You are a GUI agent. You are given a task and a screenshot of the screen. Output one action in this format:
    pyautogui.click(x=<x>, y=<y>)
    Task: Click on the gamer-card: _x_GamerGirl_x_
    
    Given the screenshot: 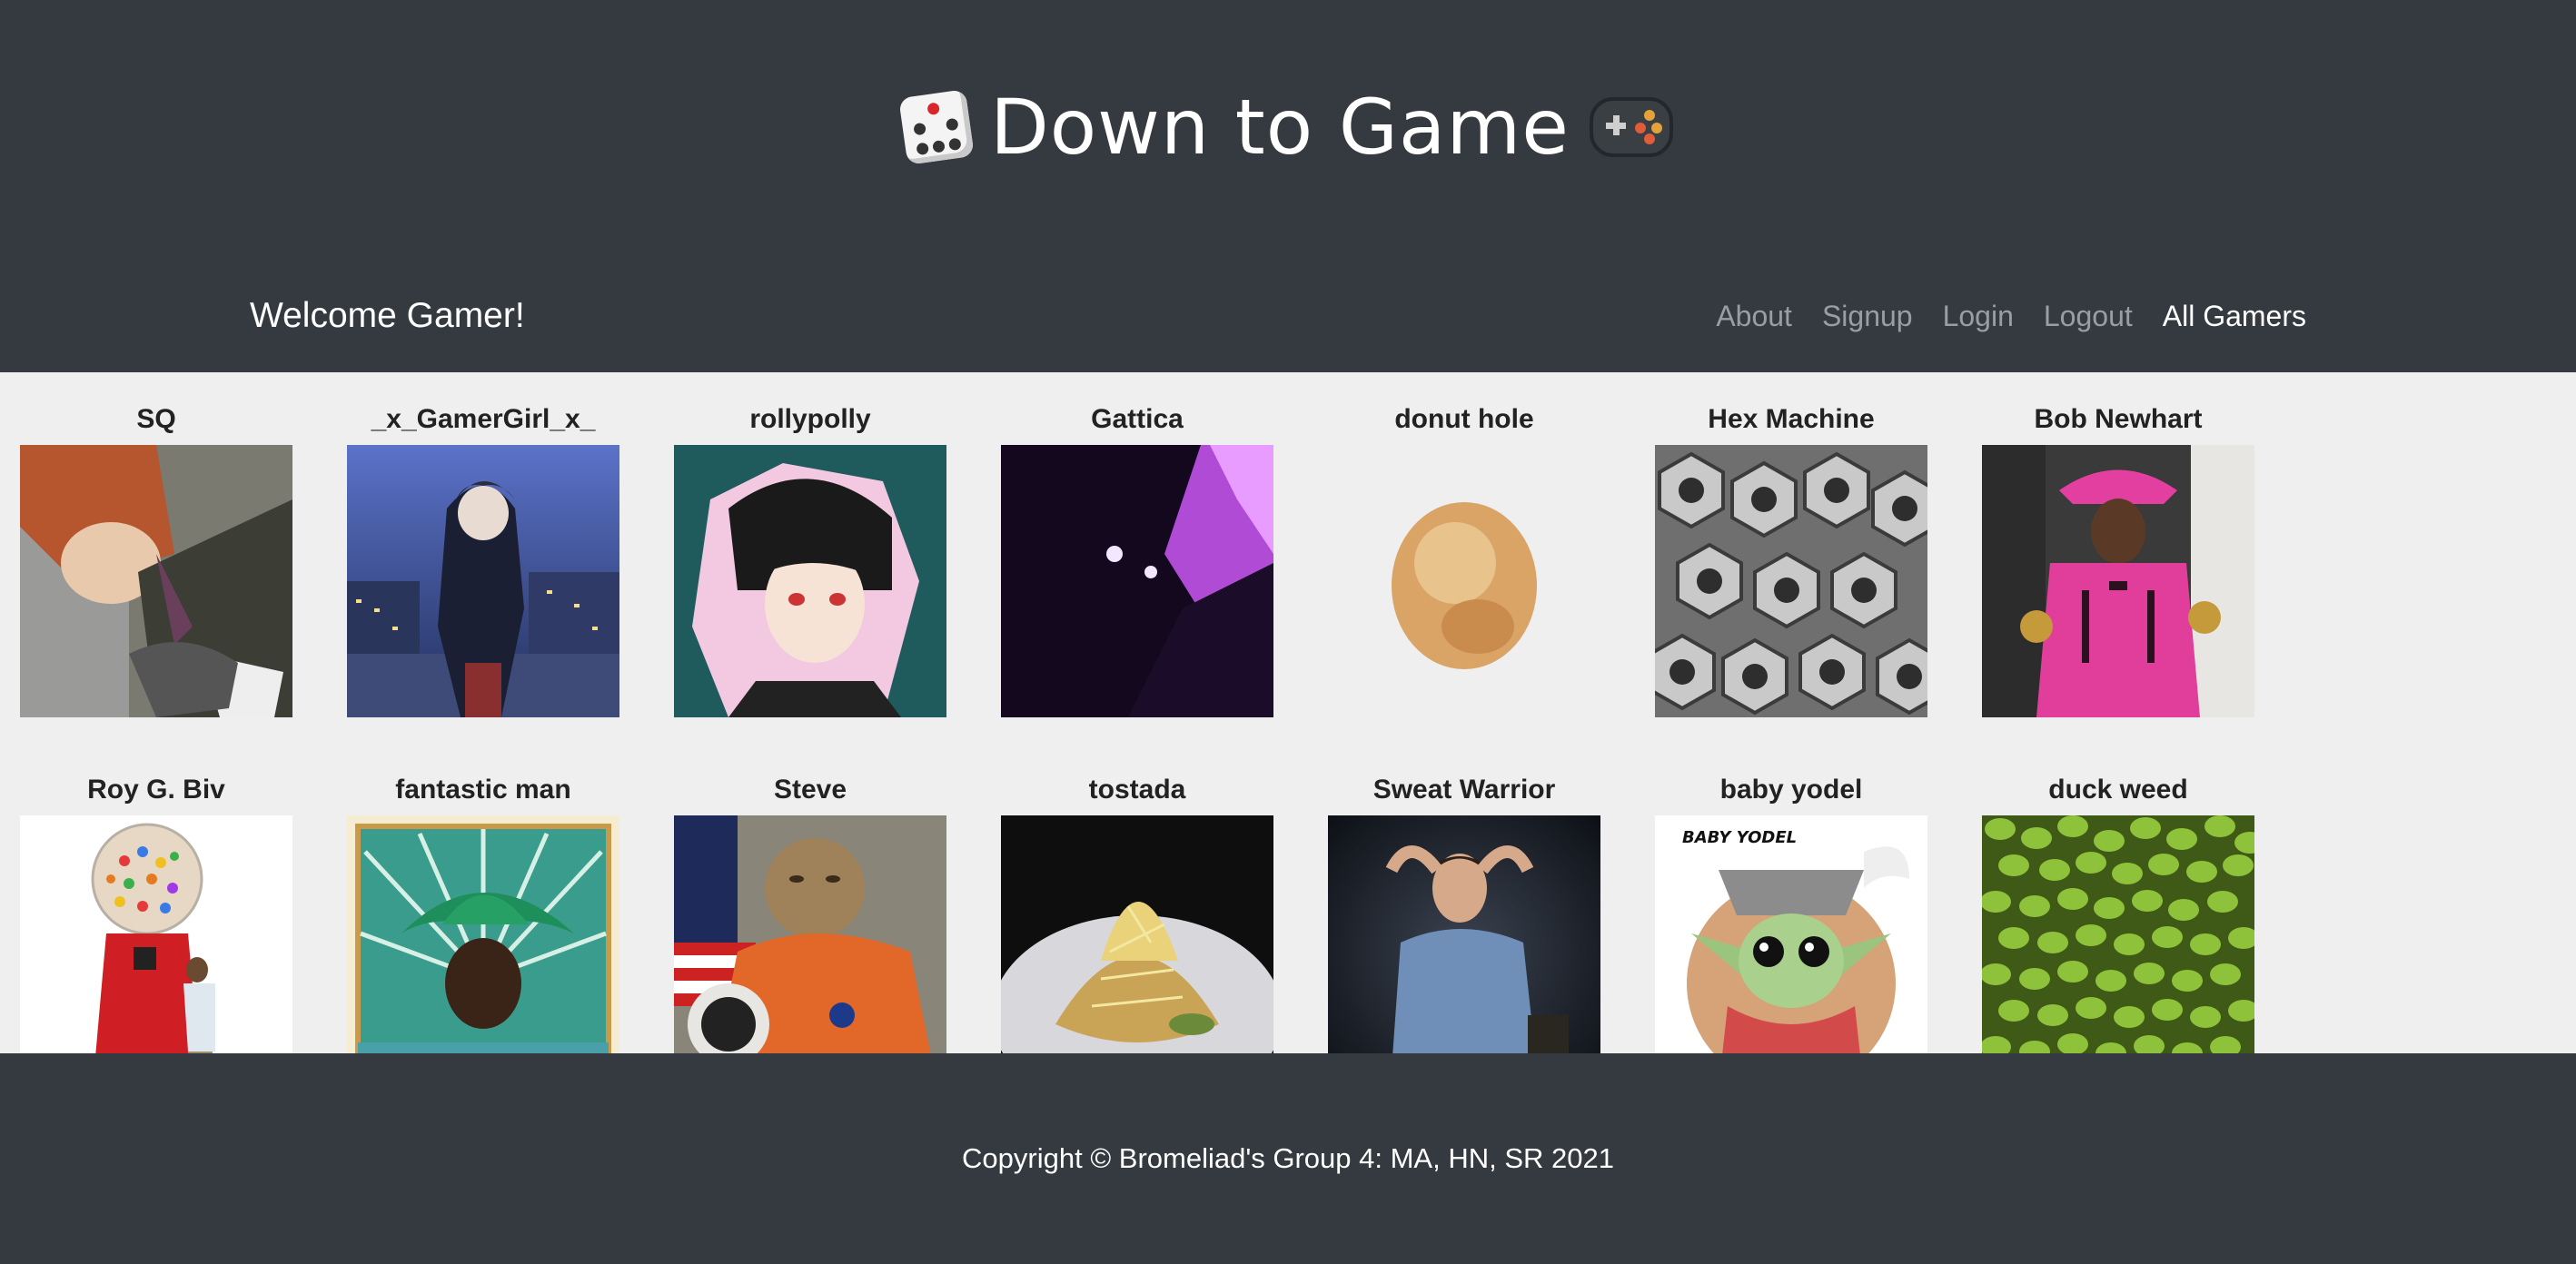 What is the action you would take?
    pyautogui.click(x=483, y=559)
    